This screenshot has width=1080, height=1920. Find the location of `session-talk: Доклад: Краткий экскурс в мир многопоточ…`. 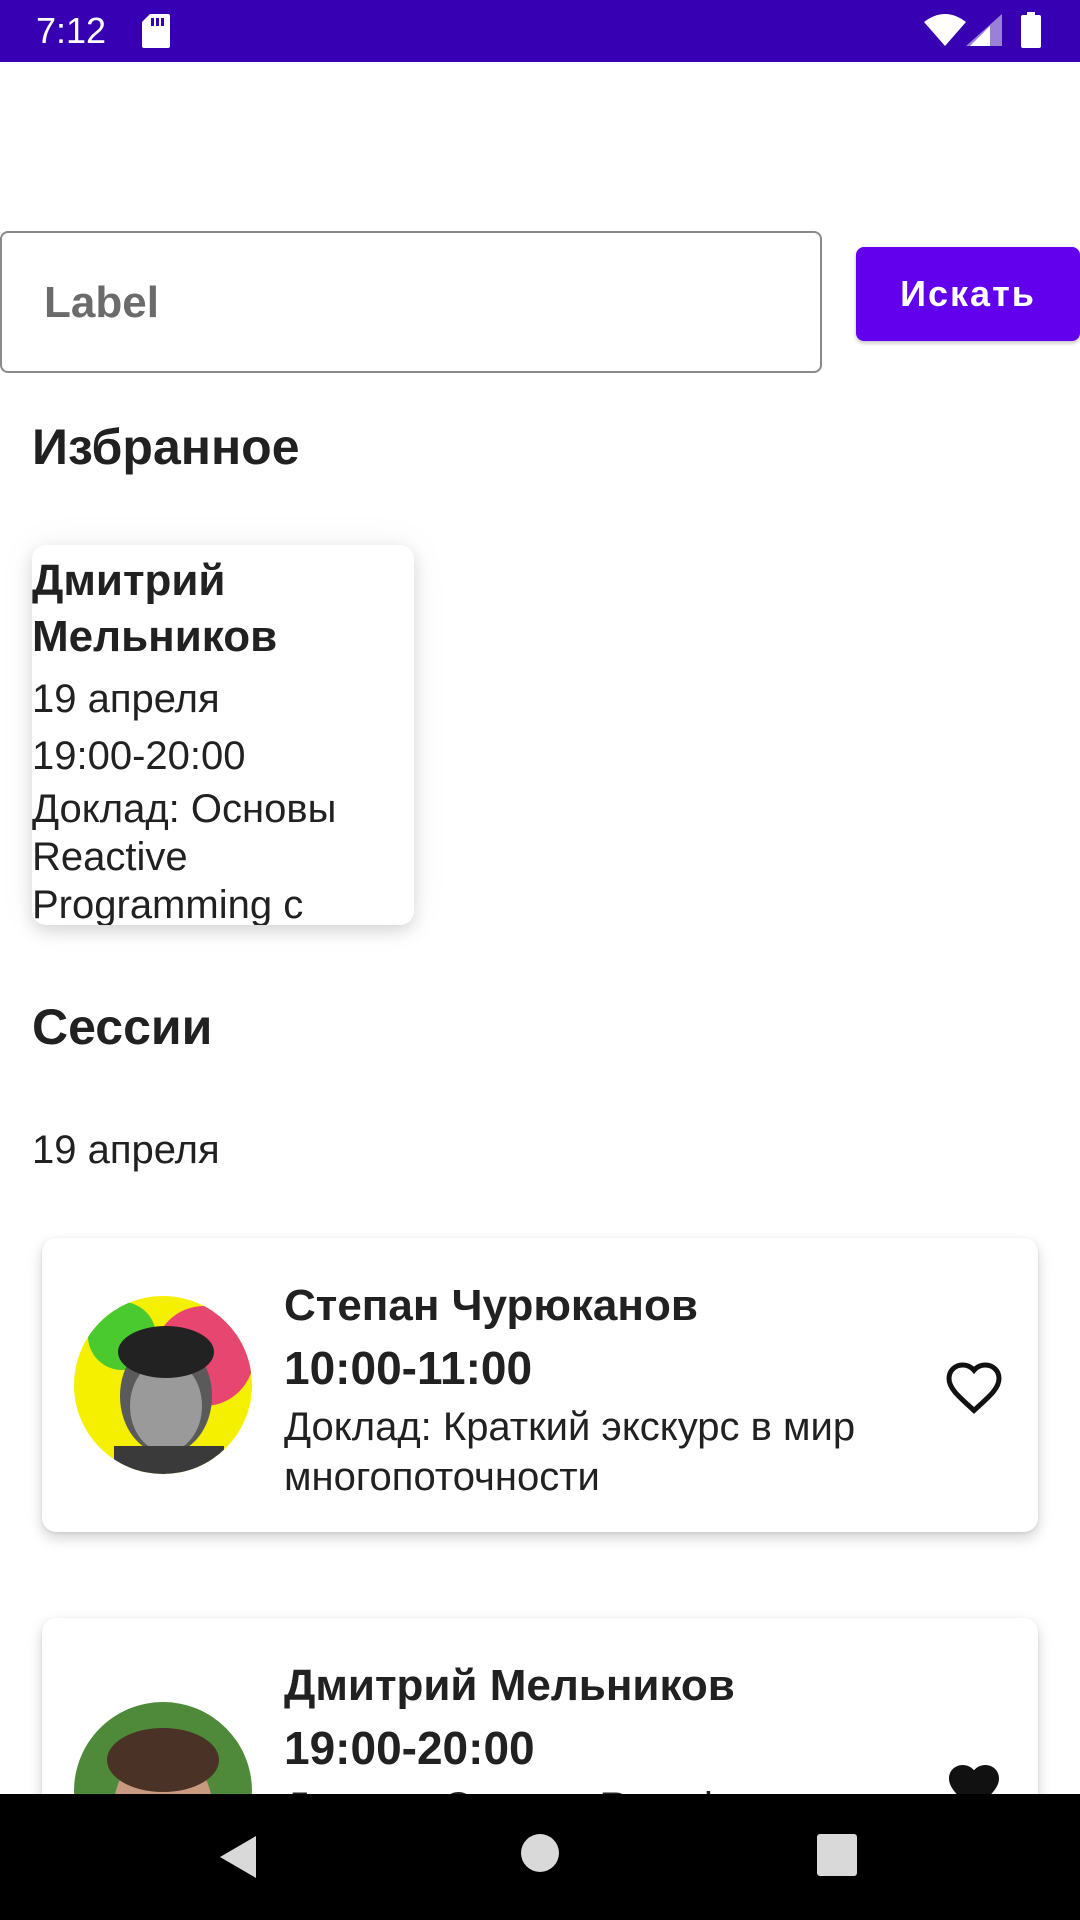

session-talk: Доклад: Краткий экскурс в мир многопоточ… is located at coordinates (570, 1452).